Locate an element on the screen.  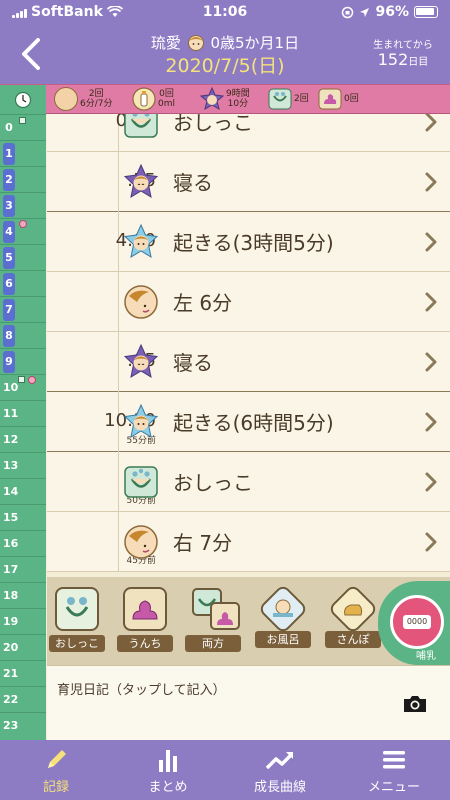
hour-label: 16 is located at coordinates (11, 543).